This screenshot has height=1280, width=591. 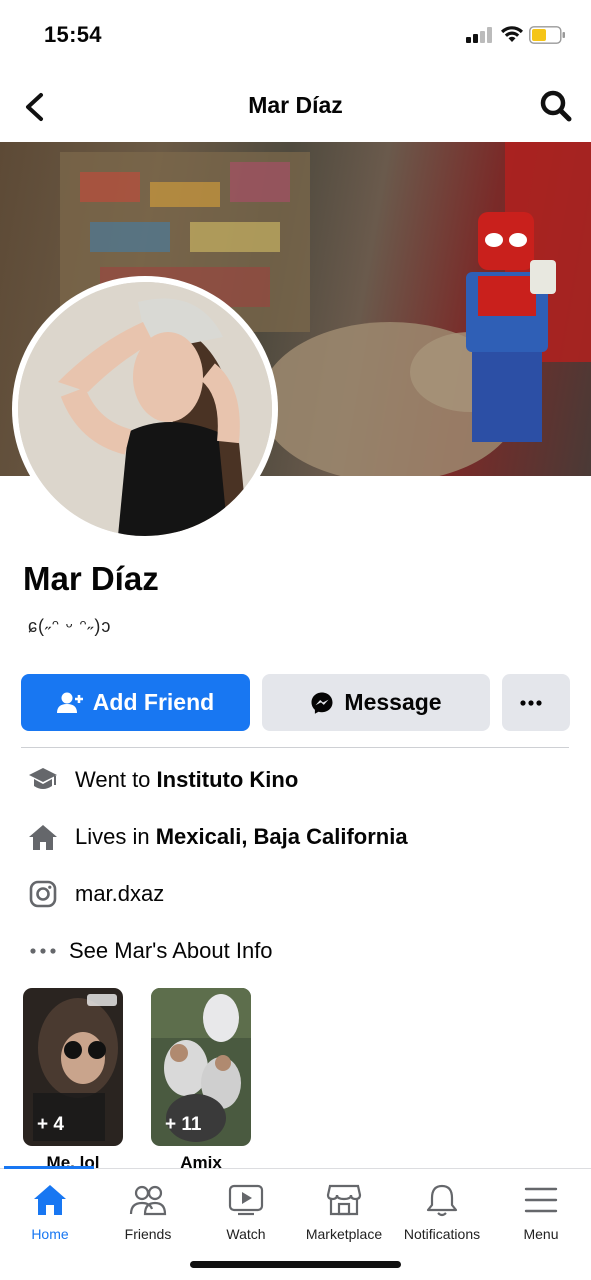 What do you see at coordinates (228, 780) in the screenshot?
I see `education-value: Instituto Kino` at bounding box center [228, 780].